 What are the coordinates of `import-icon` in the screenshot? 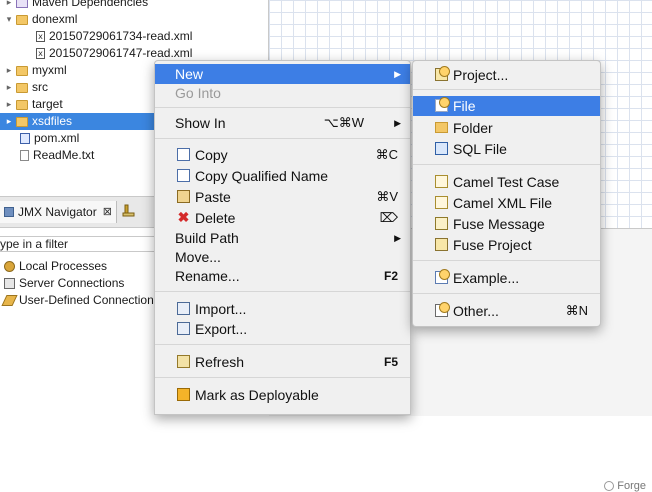 It's located at (183, 308).